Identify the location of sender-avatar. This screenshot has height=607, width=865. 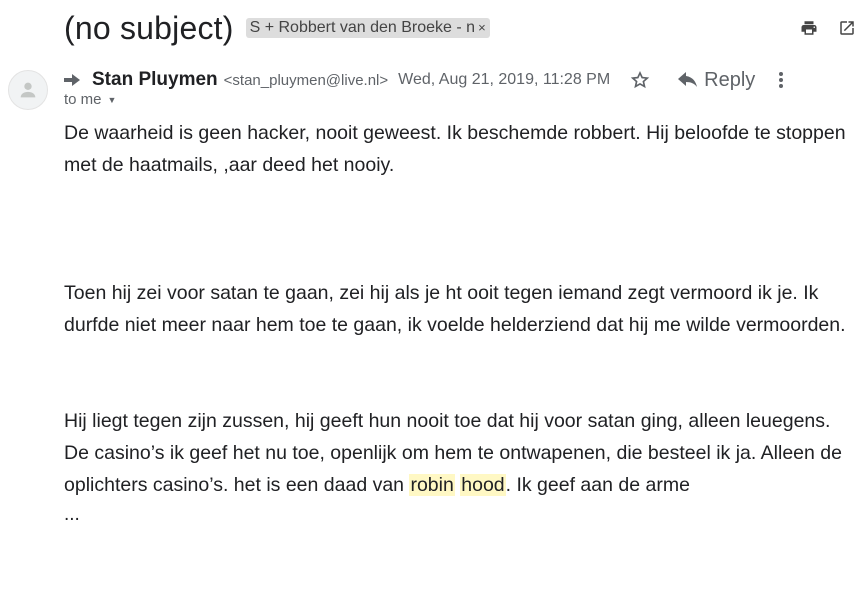
(28, 90).